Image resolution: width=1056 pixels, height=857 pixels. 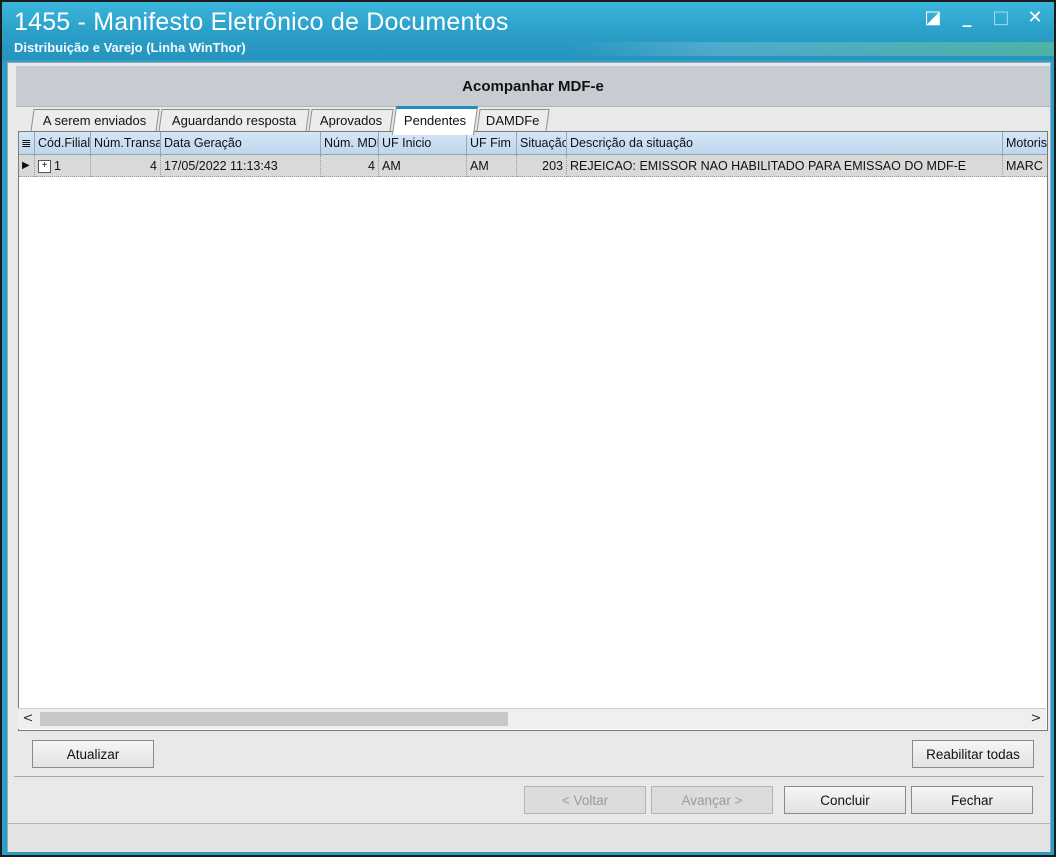 What do you see at coordinates (1025, 166) in the screenshot?
I see `cell-motorista: MARC` at bounding box center [1025, 166].